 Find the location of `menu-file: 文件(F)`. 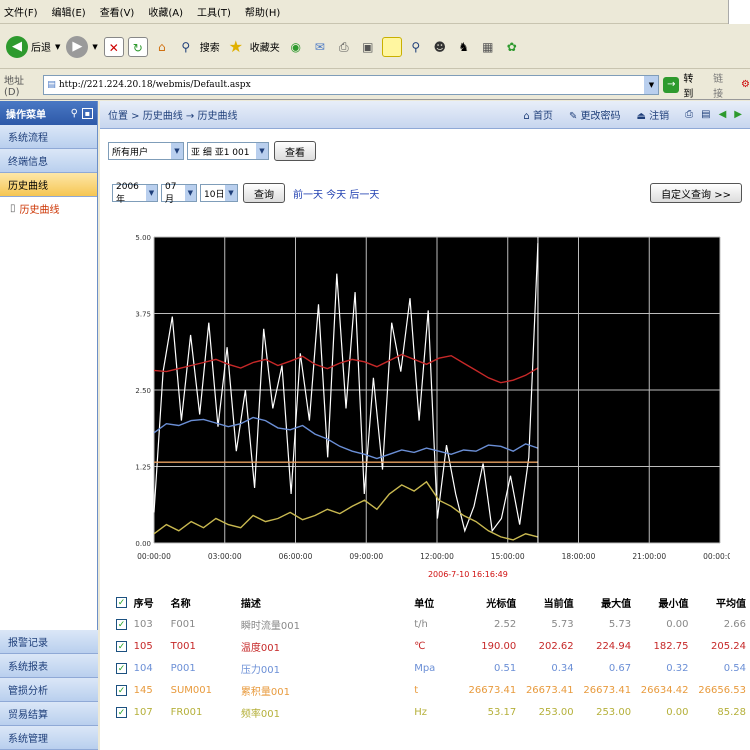

menu-file: 文件(F) is located at coordinates (21, 11).